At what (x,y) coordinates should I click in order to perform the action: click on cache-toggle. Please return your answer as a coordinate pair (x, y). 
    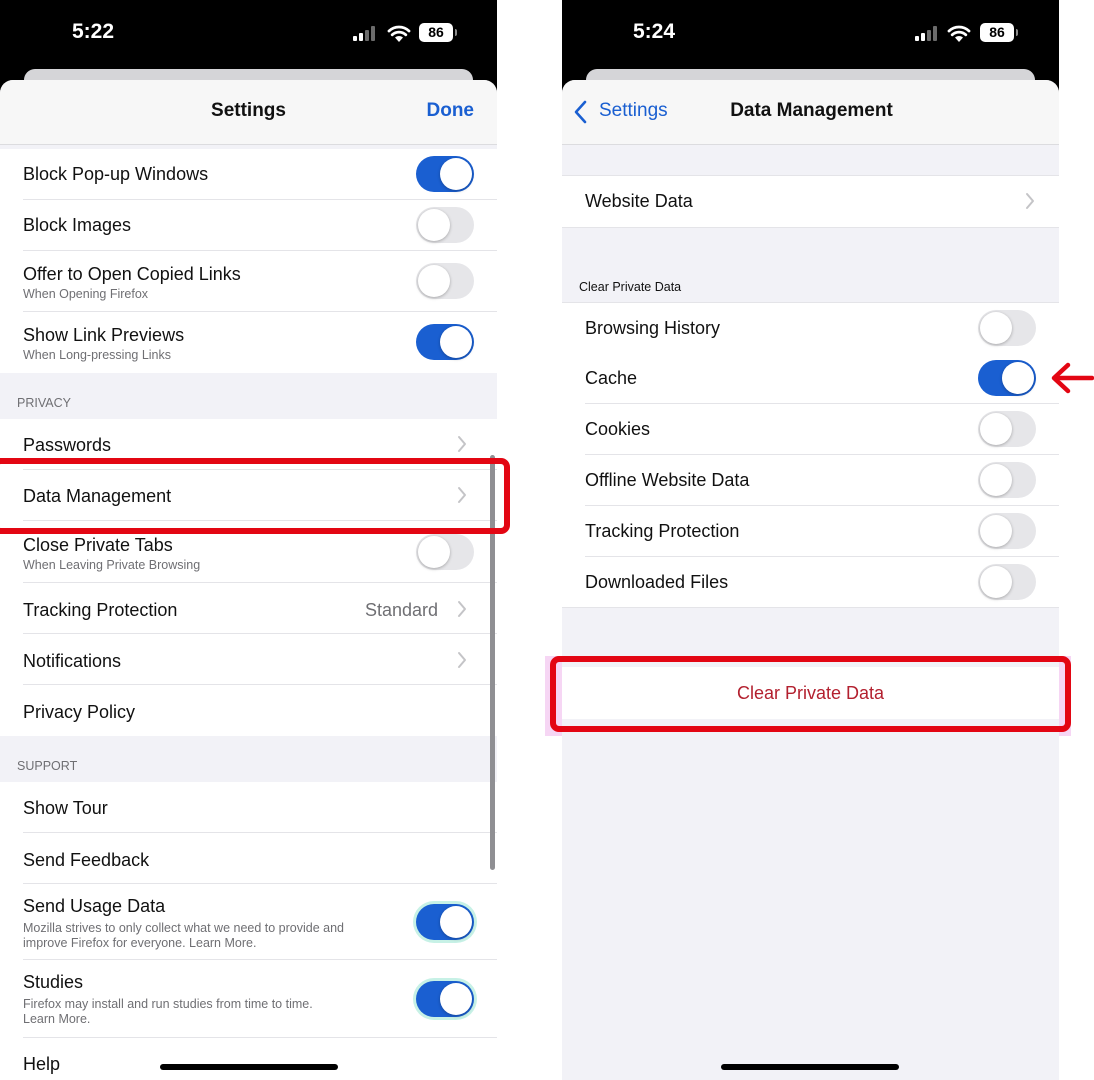
    Looking at the image, I should click on (1007, 378).